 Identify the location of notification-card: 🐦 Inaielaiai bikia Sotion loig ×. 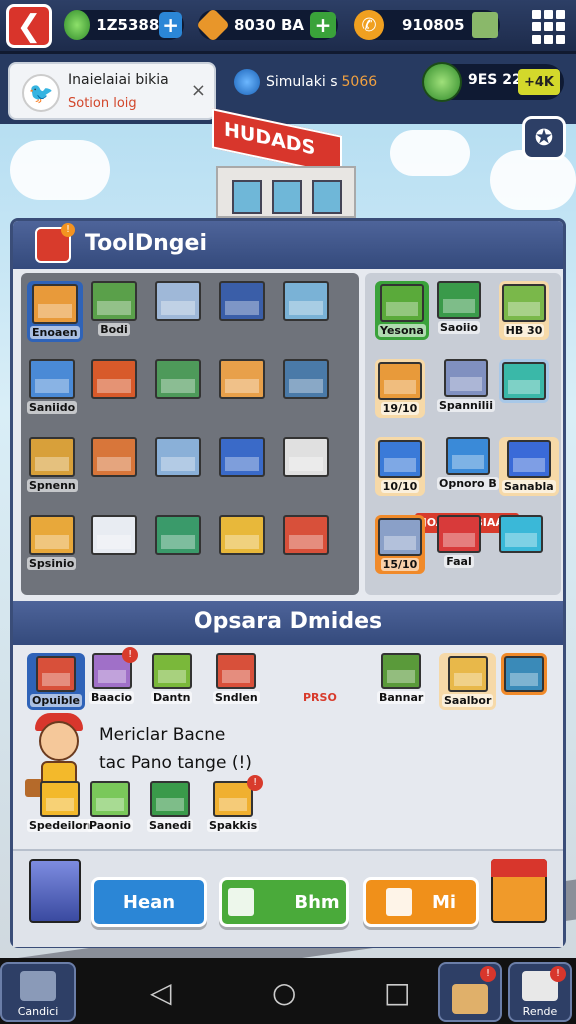
(112, 91).